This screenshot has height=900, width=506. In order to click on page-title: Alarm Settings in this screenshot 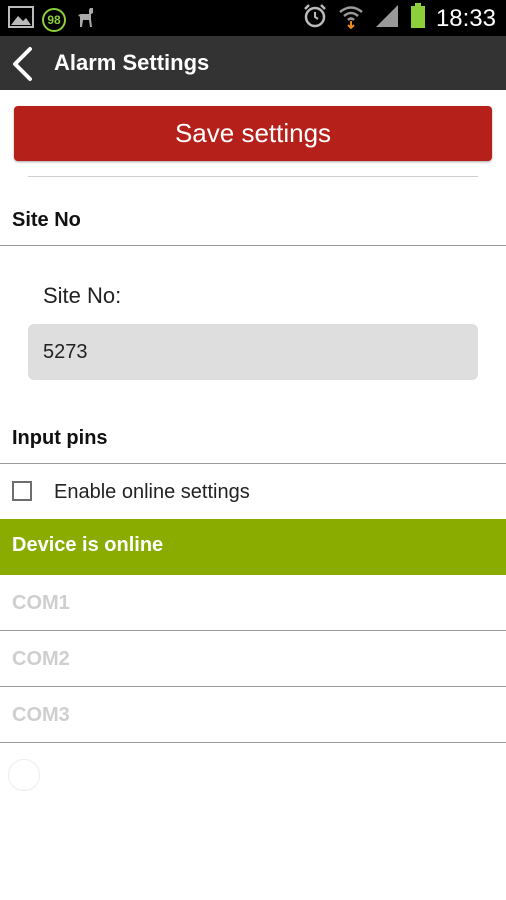, I will do `click(132, 62)`.